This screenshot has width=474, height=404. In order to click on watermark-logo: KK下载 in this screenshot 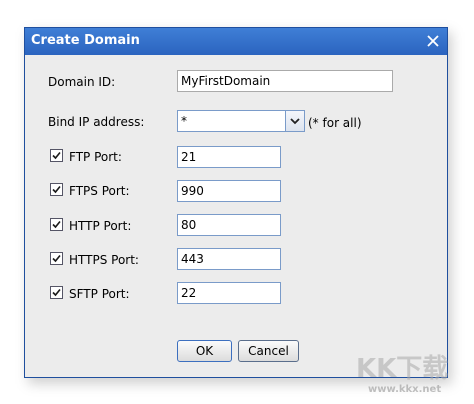, I will do `click(402, 369)`.